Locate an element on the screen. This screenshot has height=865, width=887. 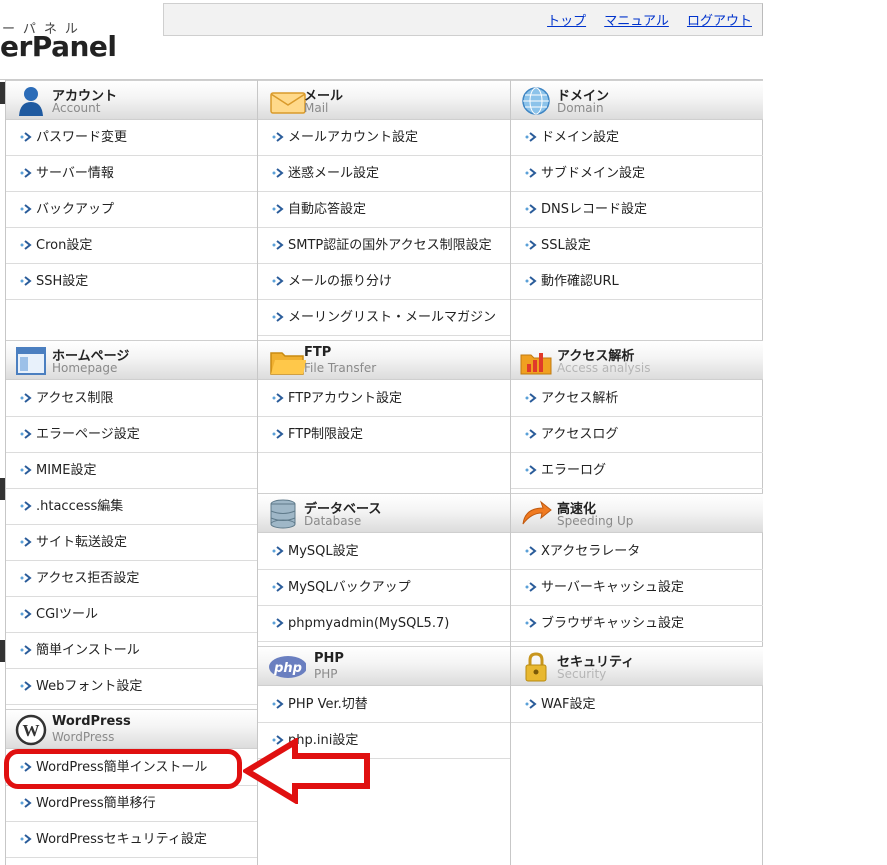
mail-icon is located at coordinates (288, 103).